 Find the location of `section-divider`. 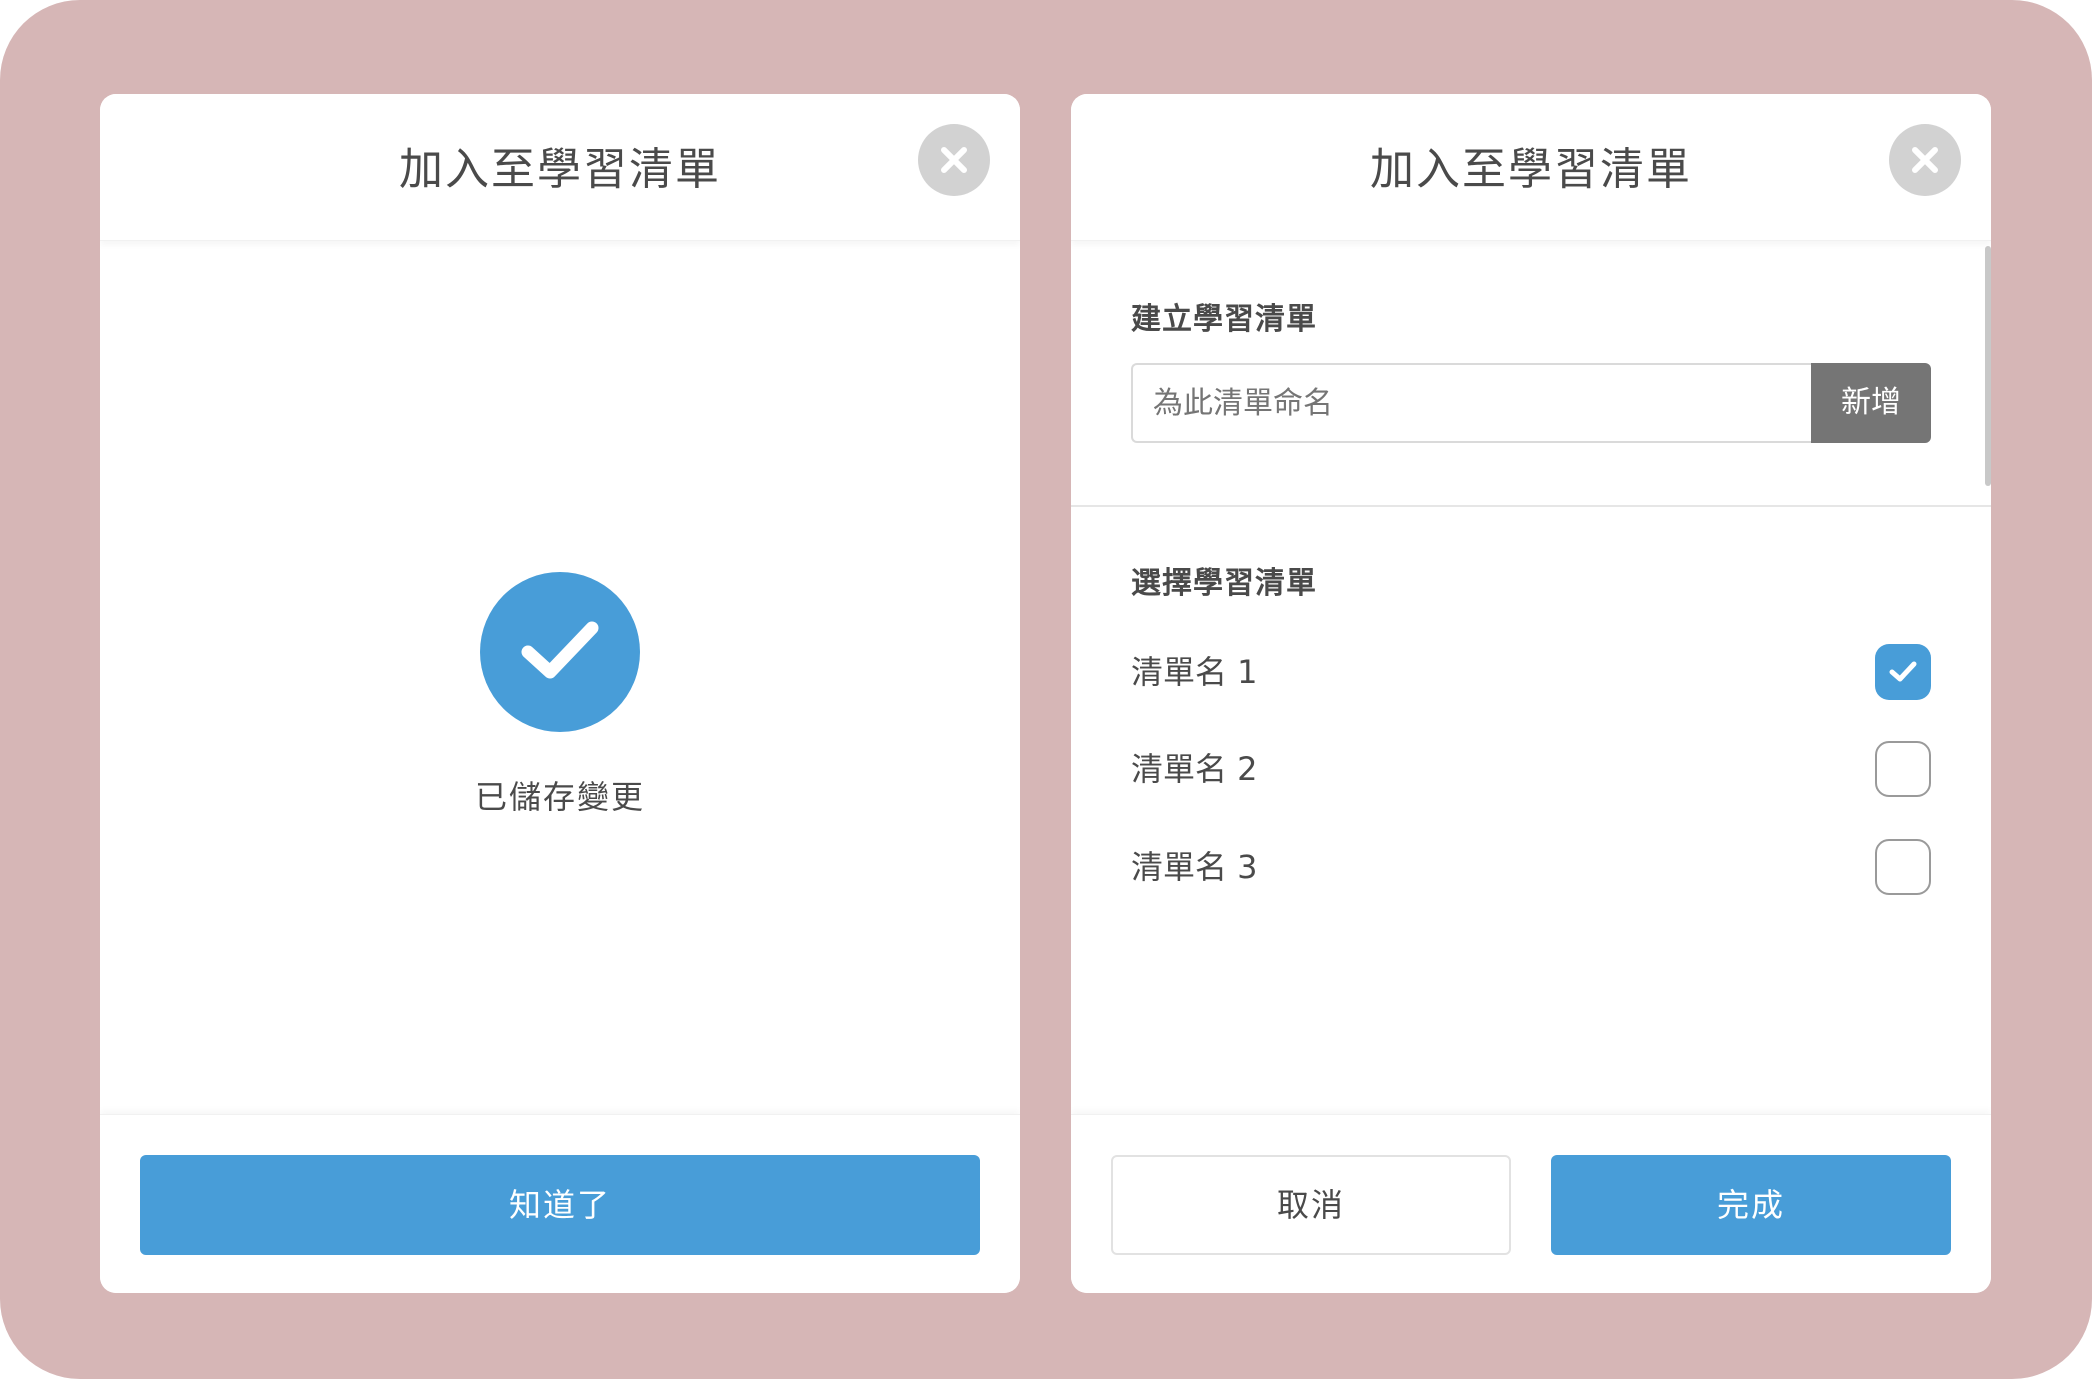

section-divider is located at coordinates (1531, 506).